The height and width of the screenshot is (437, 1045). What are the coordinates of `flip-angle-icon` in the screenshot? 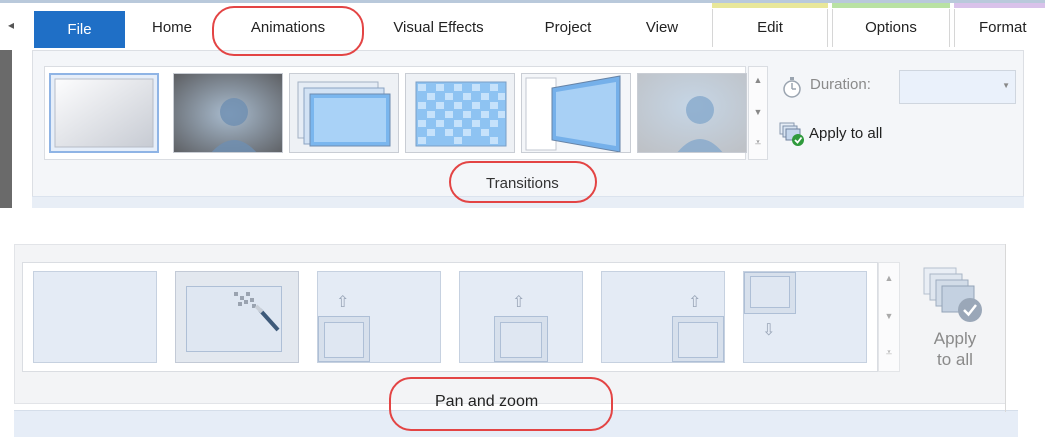 It's located at (576, 113).